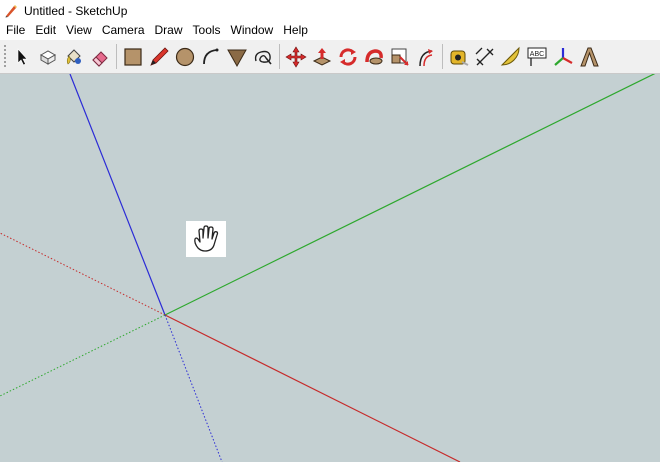  What do you see at coordinates (79, 30) in the screenshot?
I see `menu-view: View` at bounding box center [79, 30].